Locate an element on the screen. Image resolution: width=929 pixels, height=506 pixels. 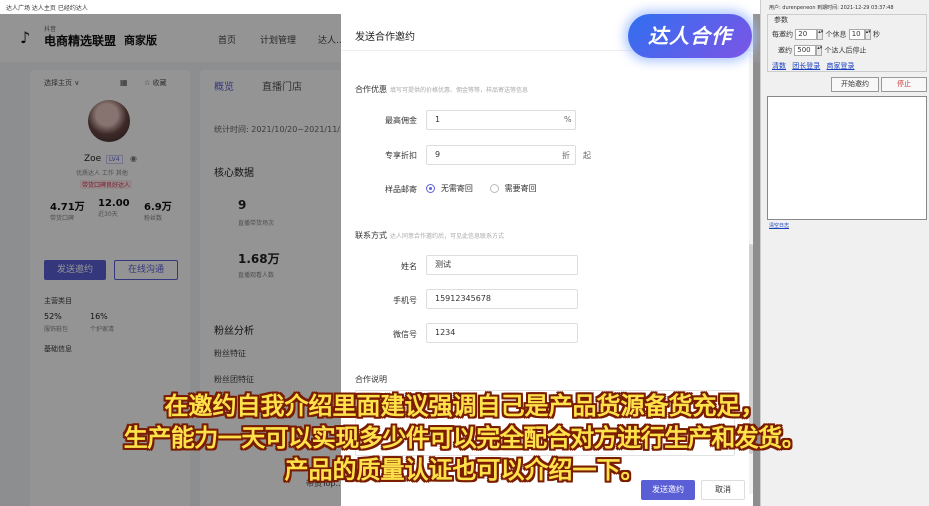
start-invite-button: 开始邀约 is located at coordinates (855, 84).